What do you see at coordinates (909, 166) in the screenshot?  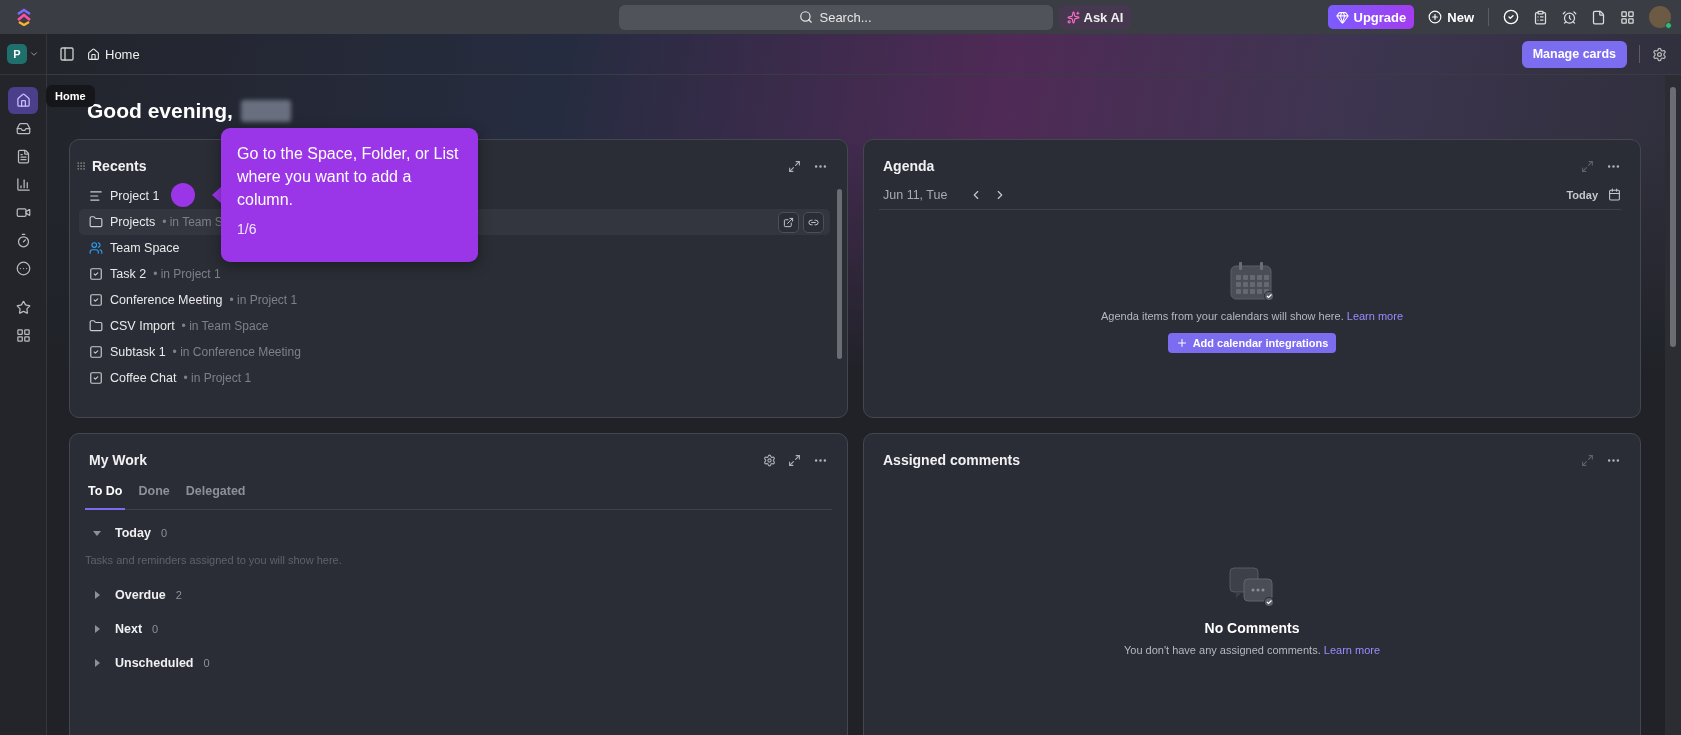 I see `card-title: Agenda` at bounding box center [909, 166].